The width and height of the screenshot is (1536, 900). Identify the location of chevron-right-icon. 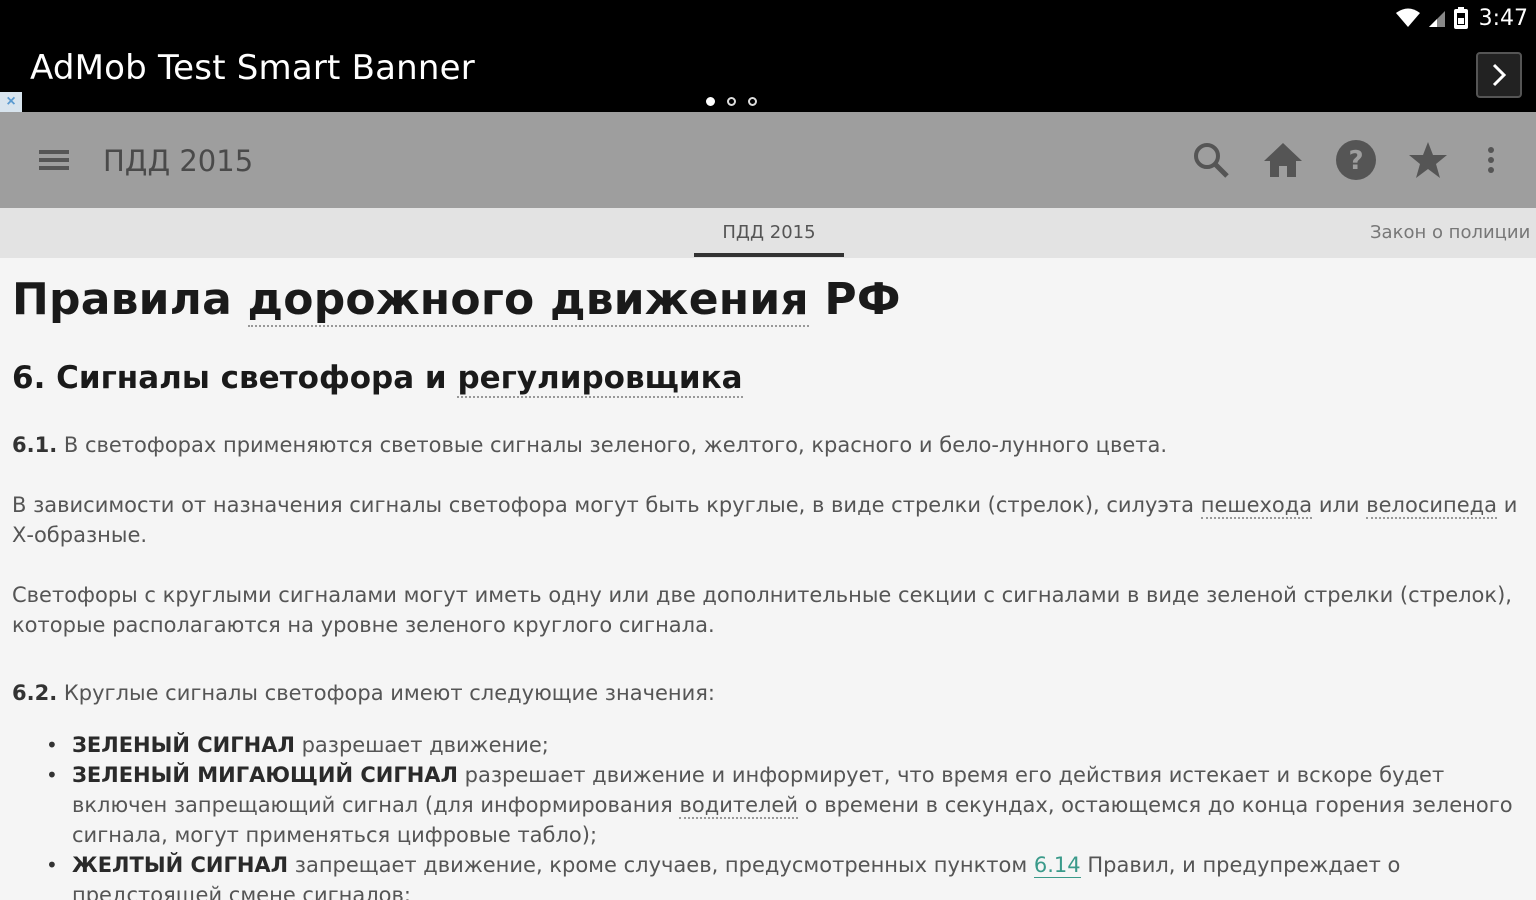
(1499, 75).